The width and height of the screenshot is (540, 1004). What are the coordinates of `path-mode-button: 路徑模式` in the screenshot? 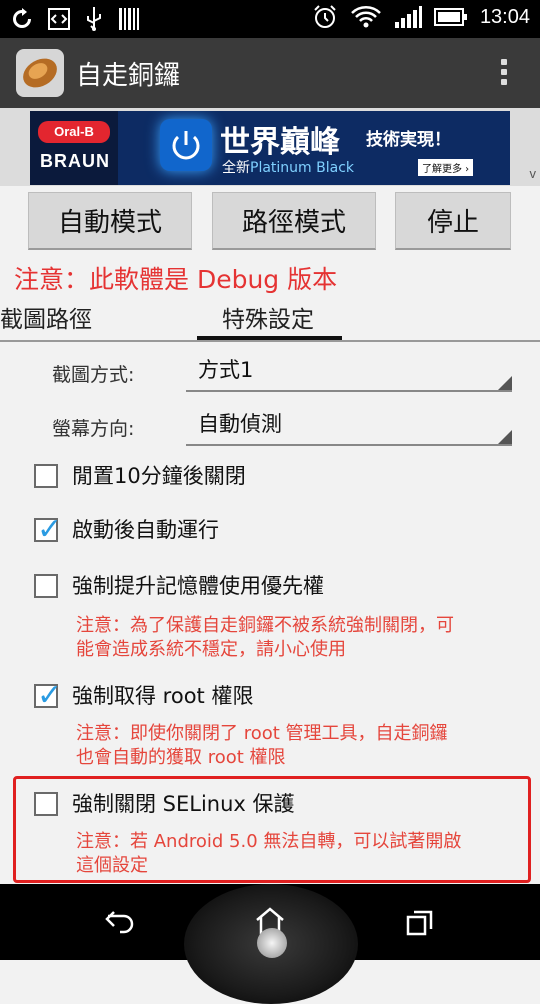 It's located at (294, 221).